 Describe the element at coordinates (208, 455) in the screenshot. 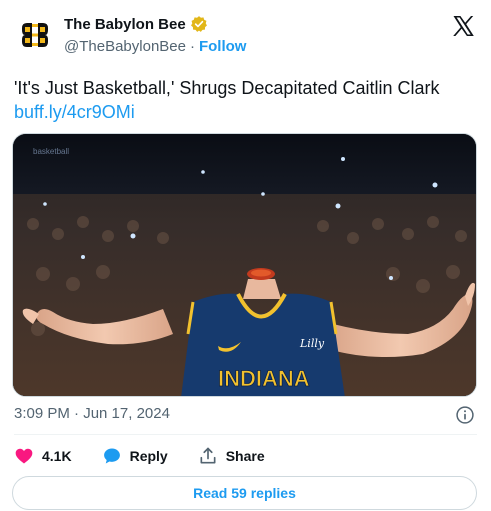

I see `share-upload-icon` at that location.